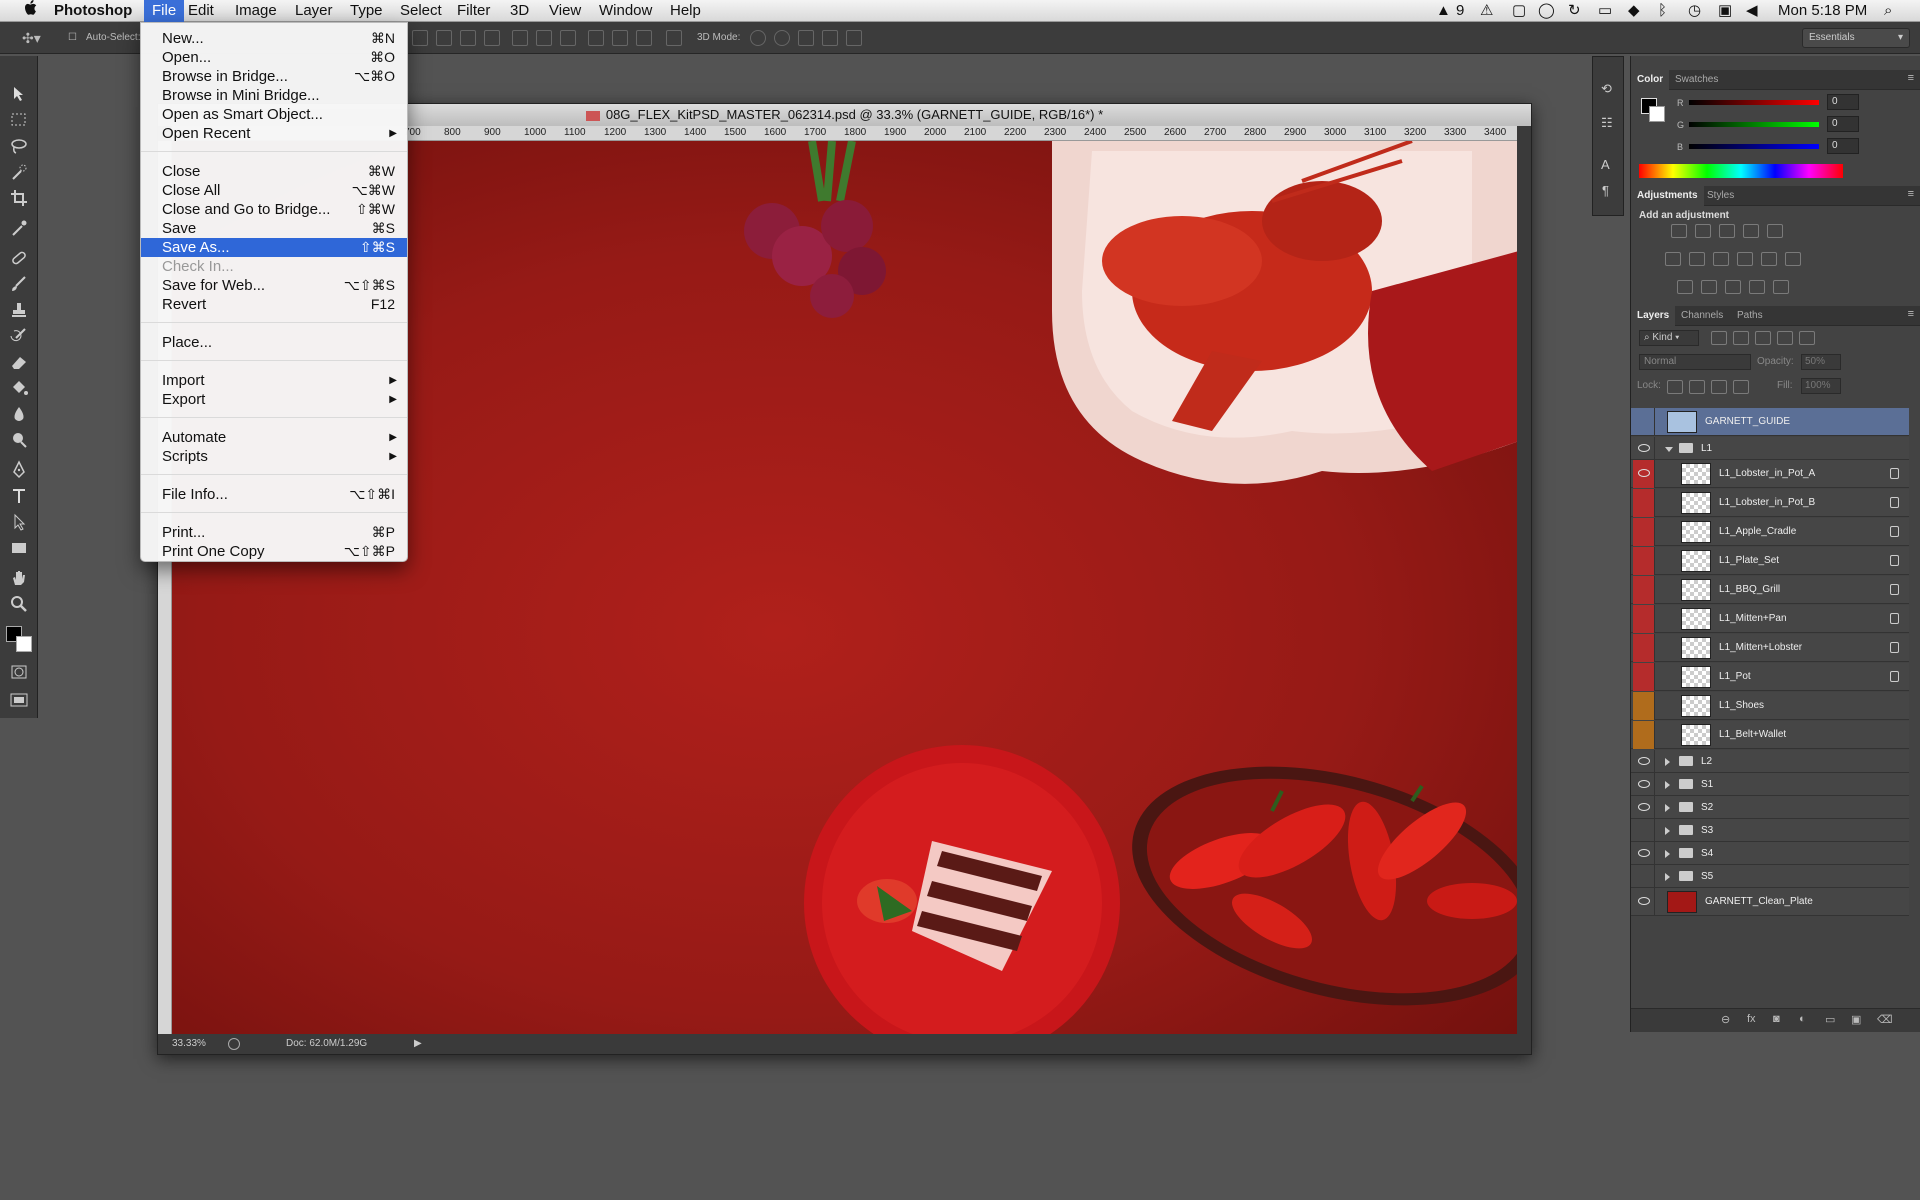  I want to click on menu-help: Help, so click(685, 11).